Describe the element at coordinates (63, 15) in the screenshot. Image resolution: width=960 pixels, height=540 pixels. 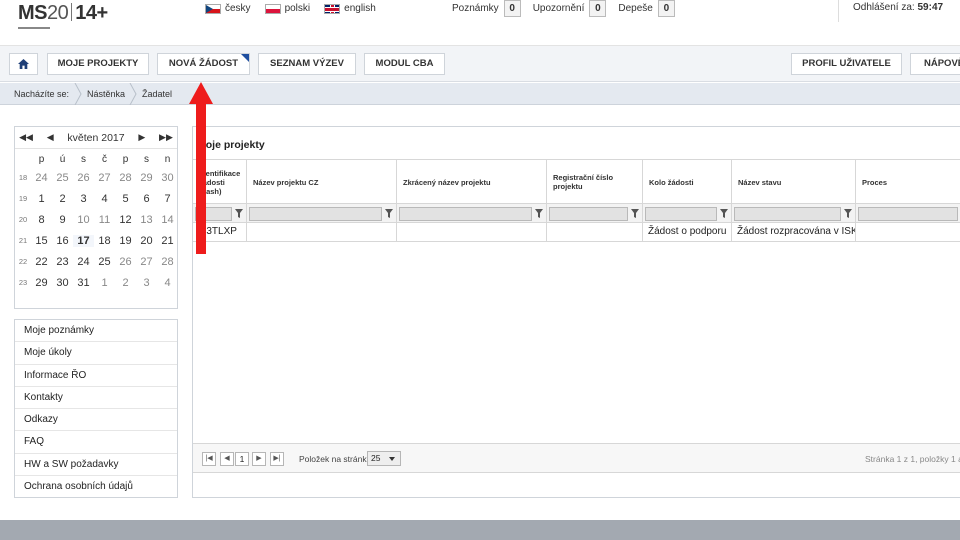
I see `ms2014-logo: MS20 14+` at that location.